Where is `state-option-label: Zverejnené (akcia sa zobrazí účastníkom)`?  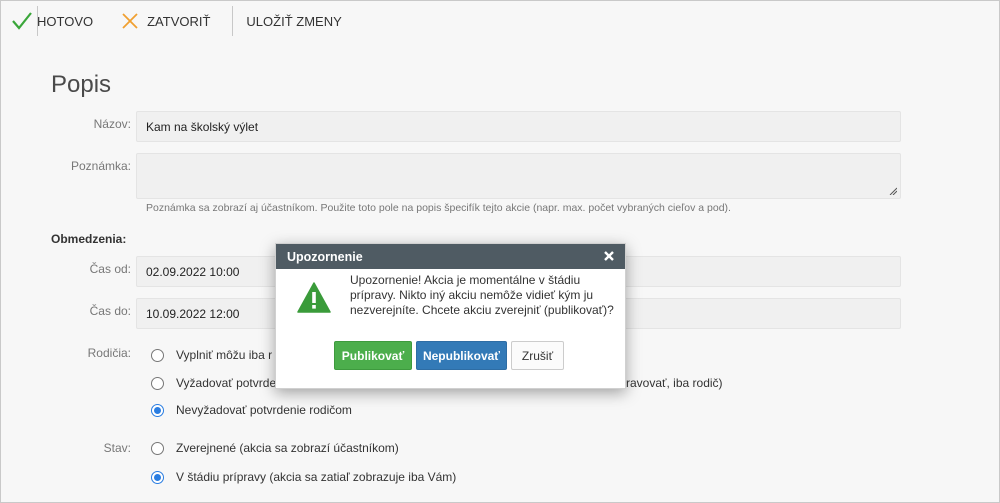 state-option-label: Zverejnené (akcia sa zobrazí účastníkom) is located at coordinates (287, 448).